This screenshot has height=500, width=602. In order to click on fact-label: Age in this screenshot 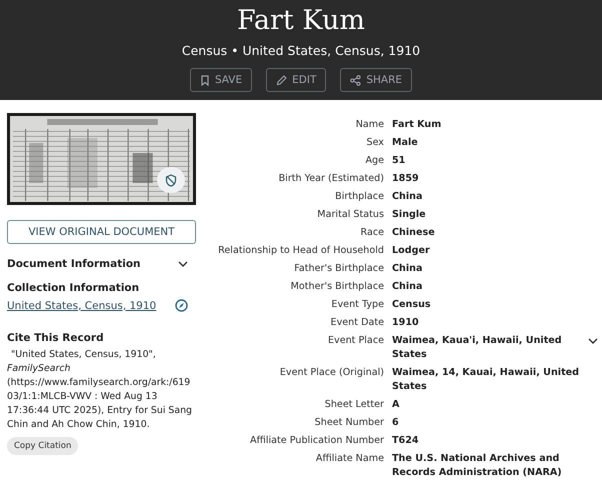, I will do `click(374, 161)`.